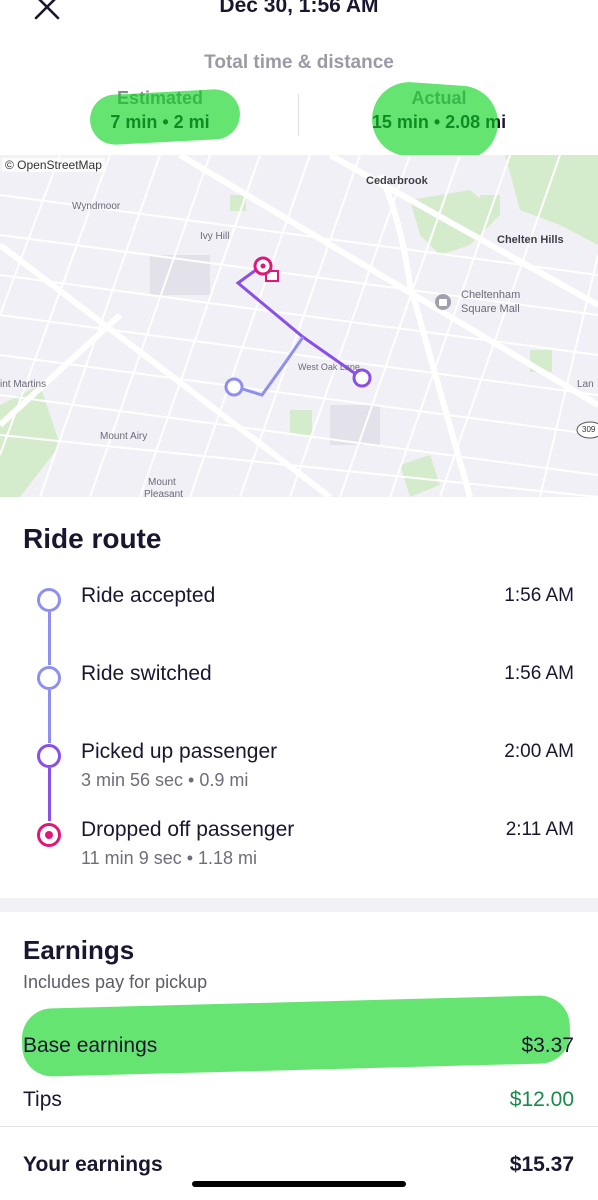 This screenshot has height=1200, width=598. Describe the element at coordinates (49, 600) in the screenshot. I see `step-dot-accepted` at that location.